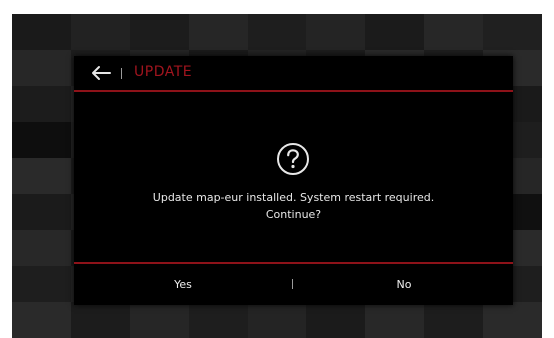 This screenshot has height=338, width=554. I want to click on footer-divider, so click(293, 263).